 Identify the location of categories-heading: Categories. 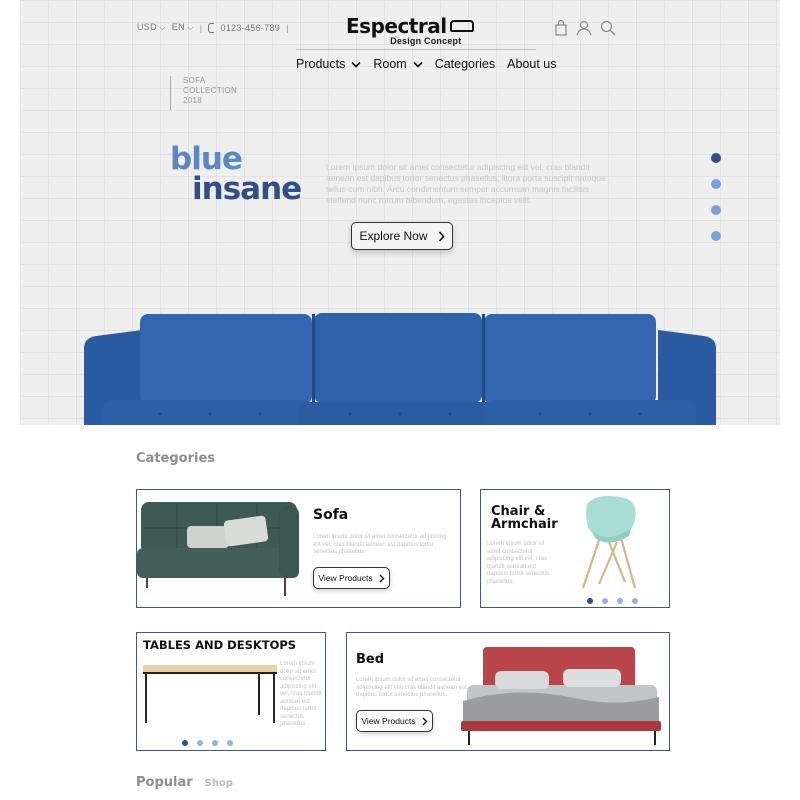
(176, 458).